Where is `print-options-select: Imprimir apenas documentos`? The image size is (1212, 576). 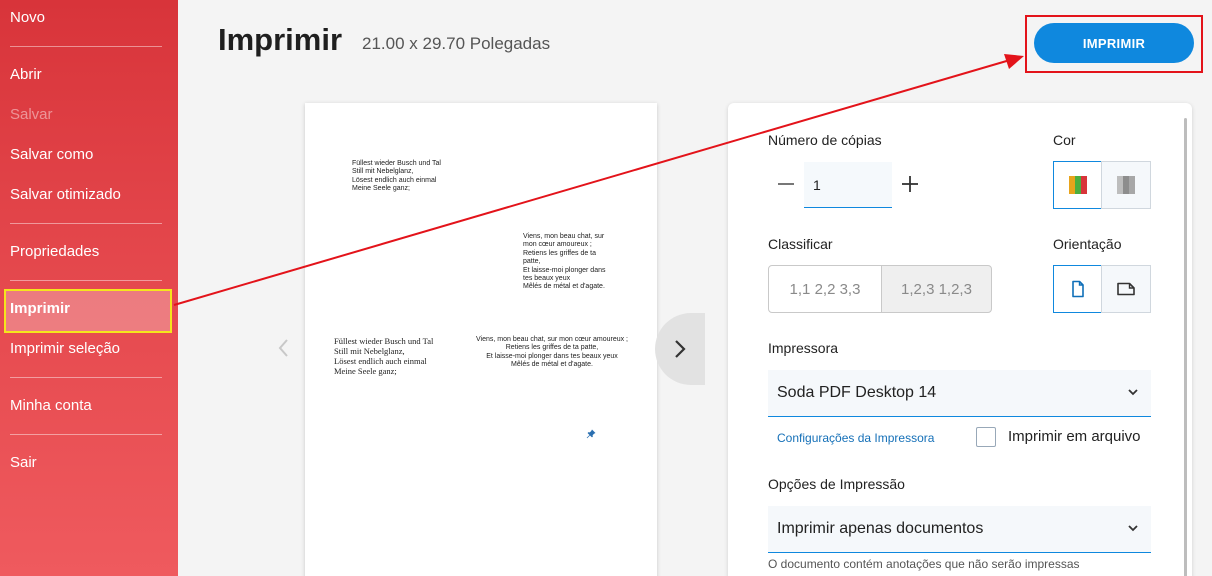
print-options-select: Imprimir apenas documentos is located at coordinates (959, 529).